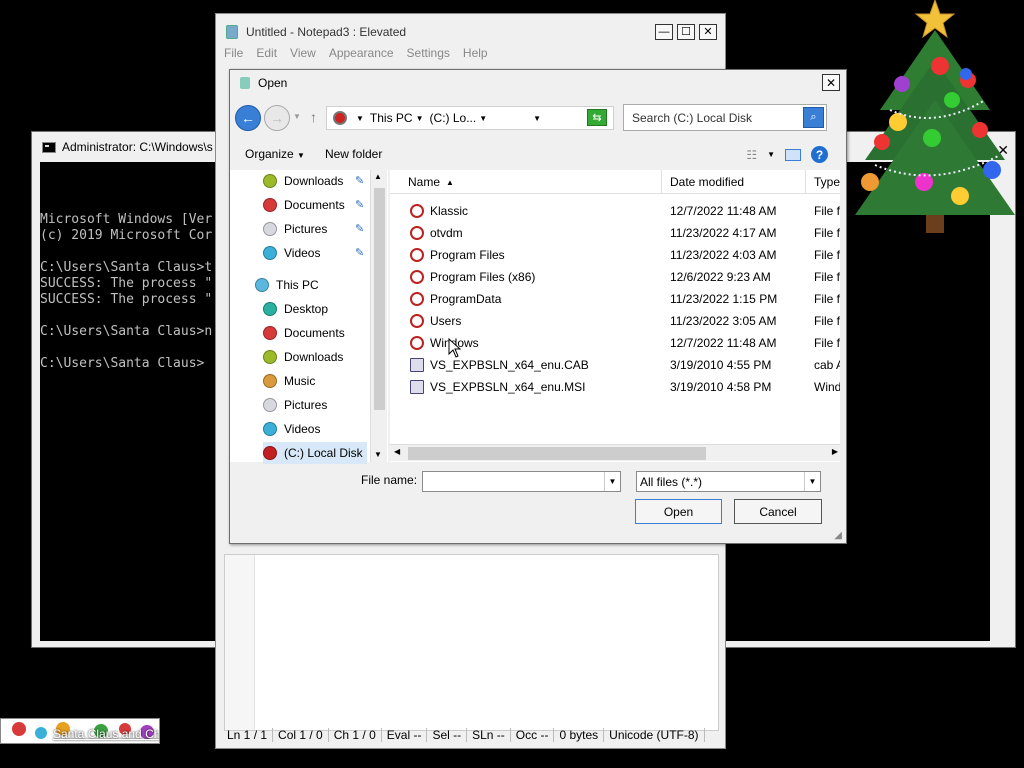 This screenshot has height=768, width=1024. What do you see at coordinates (302, 253) in the screenshot?
I see `nav-label: Videos` at bounding box center [302, 253].